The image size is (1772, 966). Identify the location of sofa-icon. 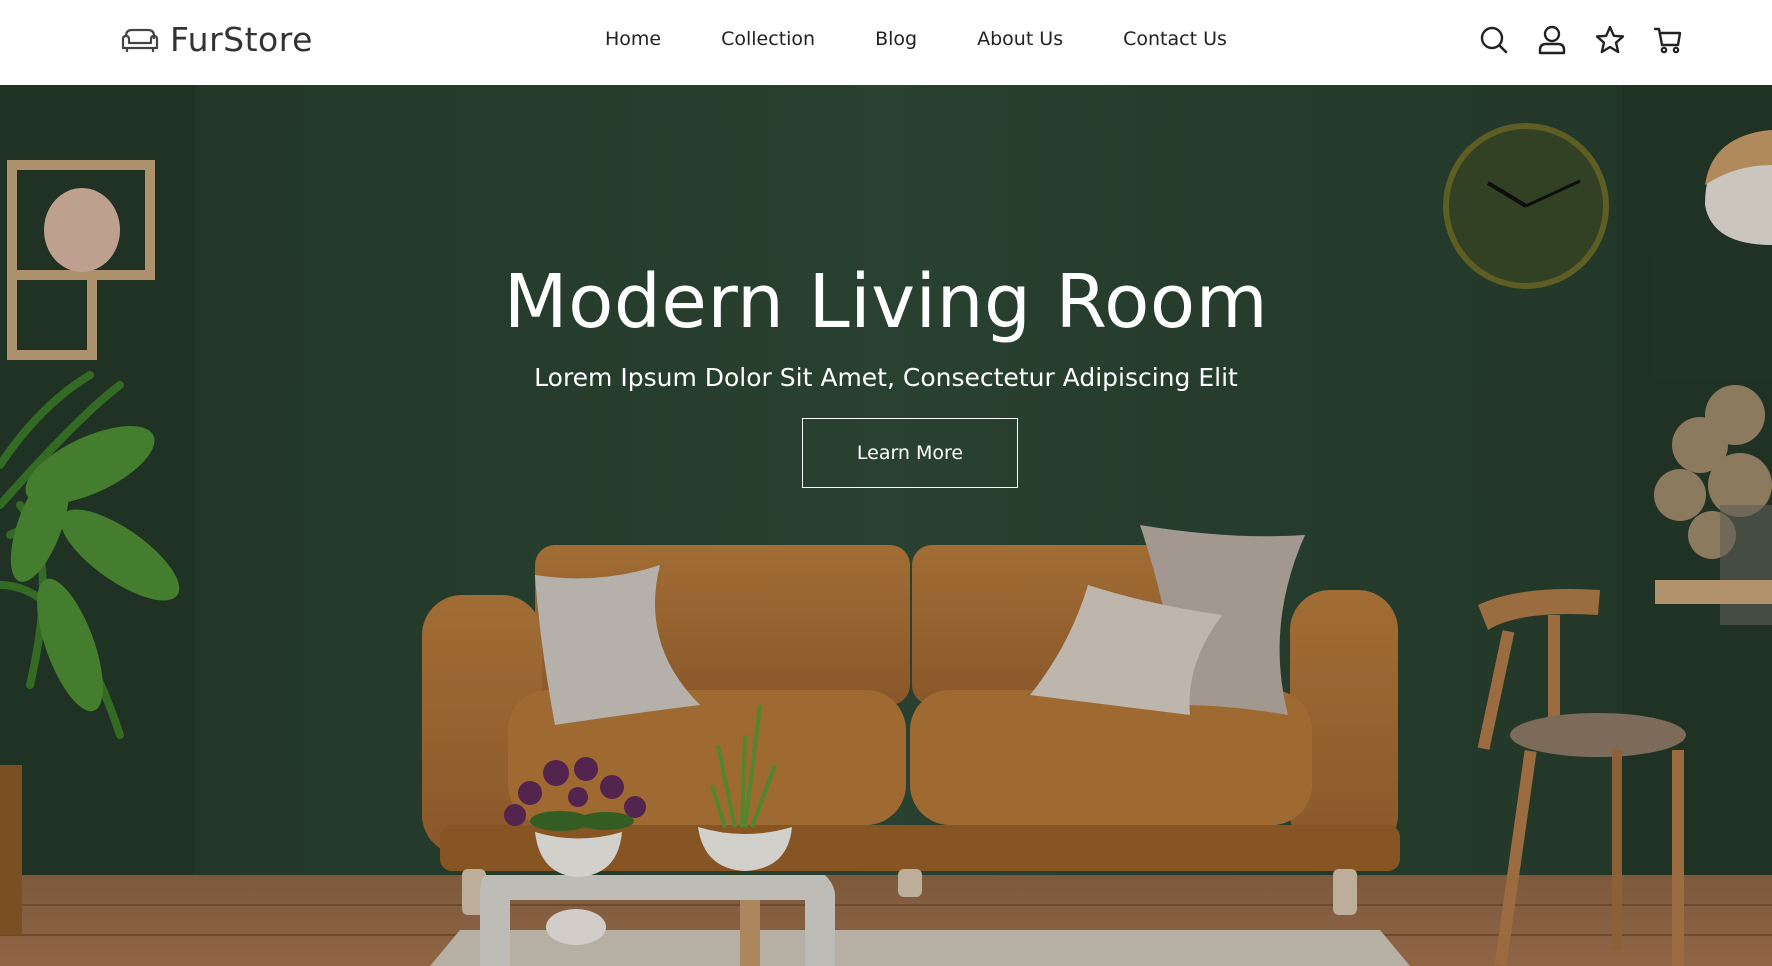
(140, 40).